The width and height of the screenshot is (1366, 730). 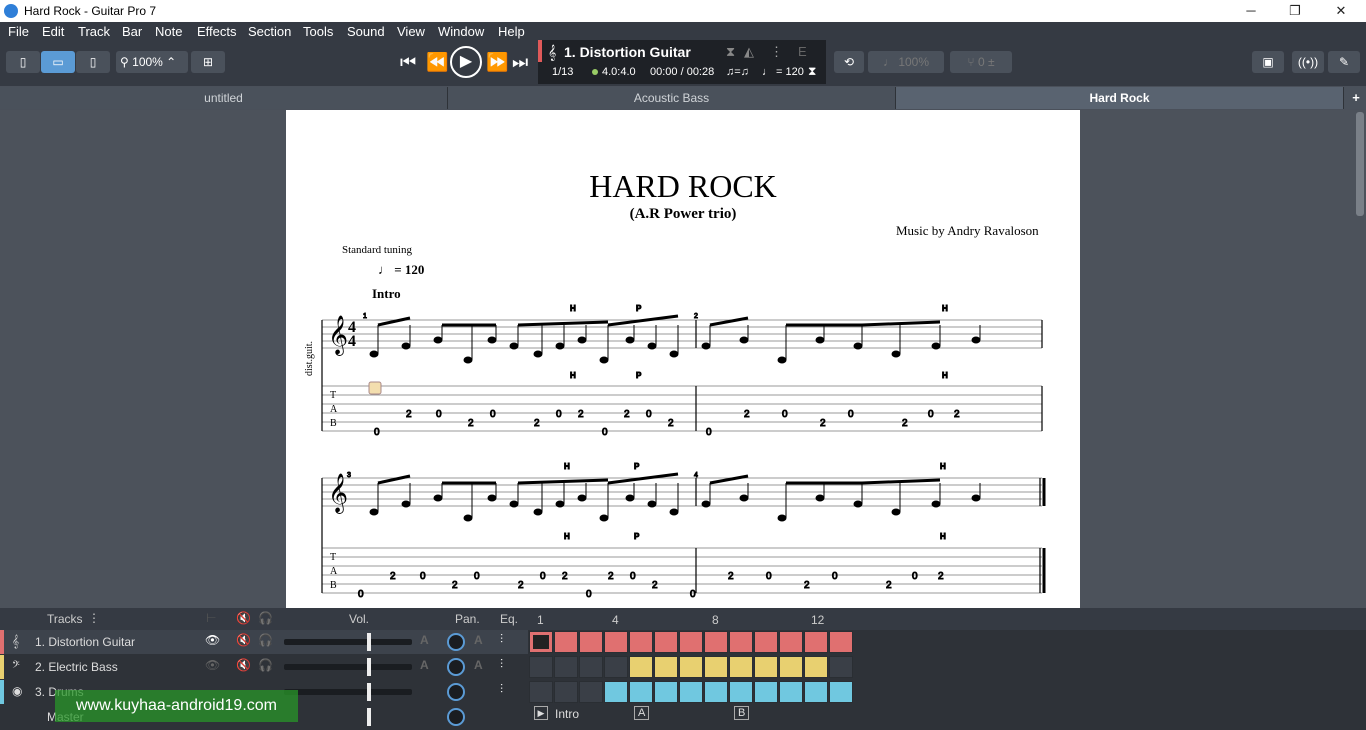 I want to click on visibility-eye-icon: 👁, so click(x=212, y=640).